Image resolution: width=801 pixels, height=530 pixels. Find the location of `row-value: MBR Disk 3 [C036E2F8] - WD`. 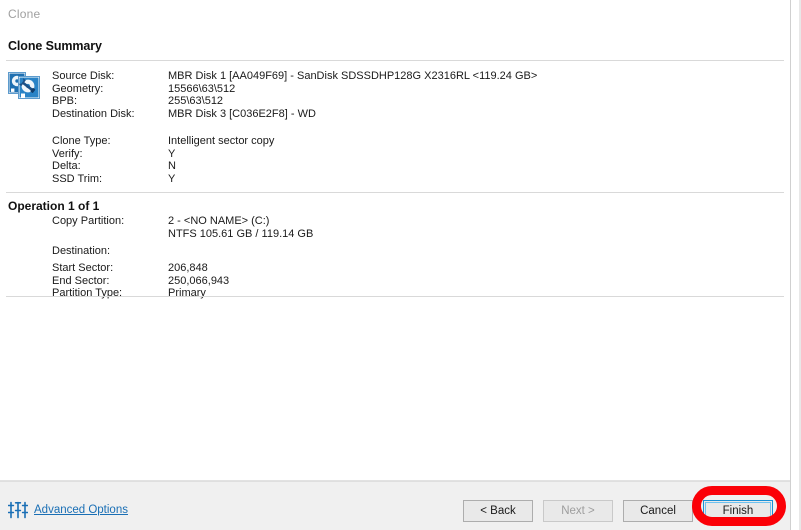

row-value: MBR Disk 3 [C036E2F8] - WD is located at coordinates (242, 113).